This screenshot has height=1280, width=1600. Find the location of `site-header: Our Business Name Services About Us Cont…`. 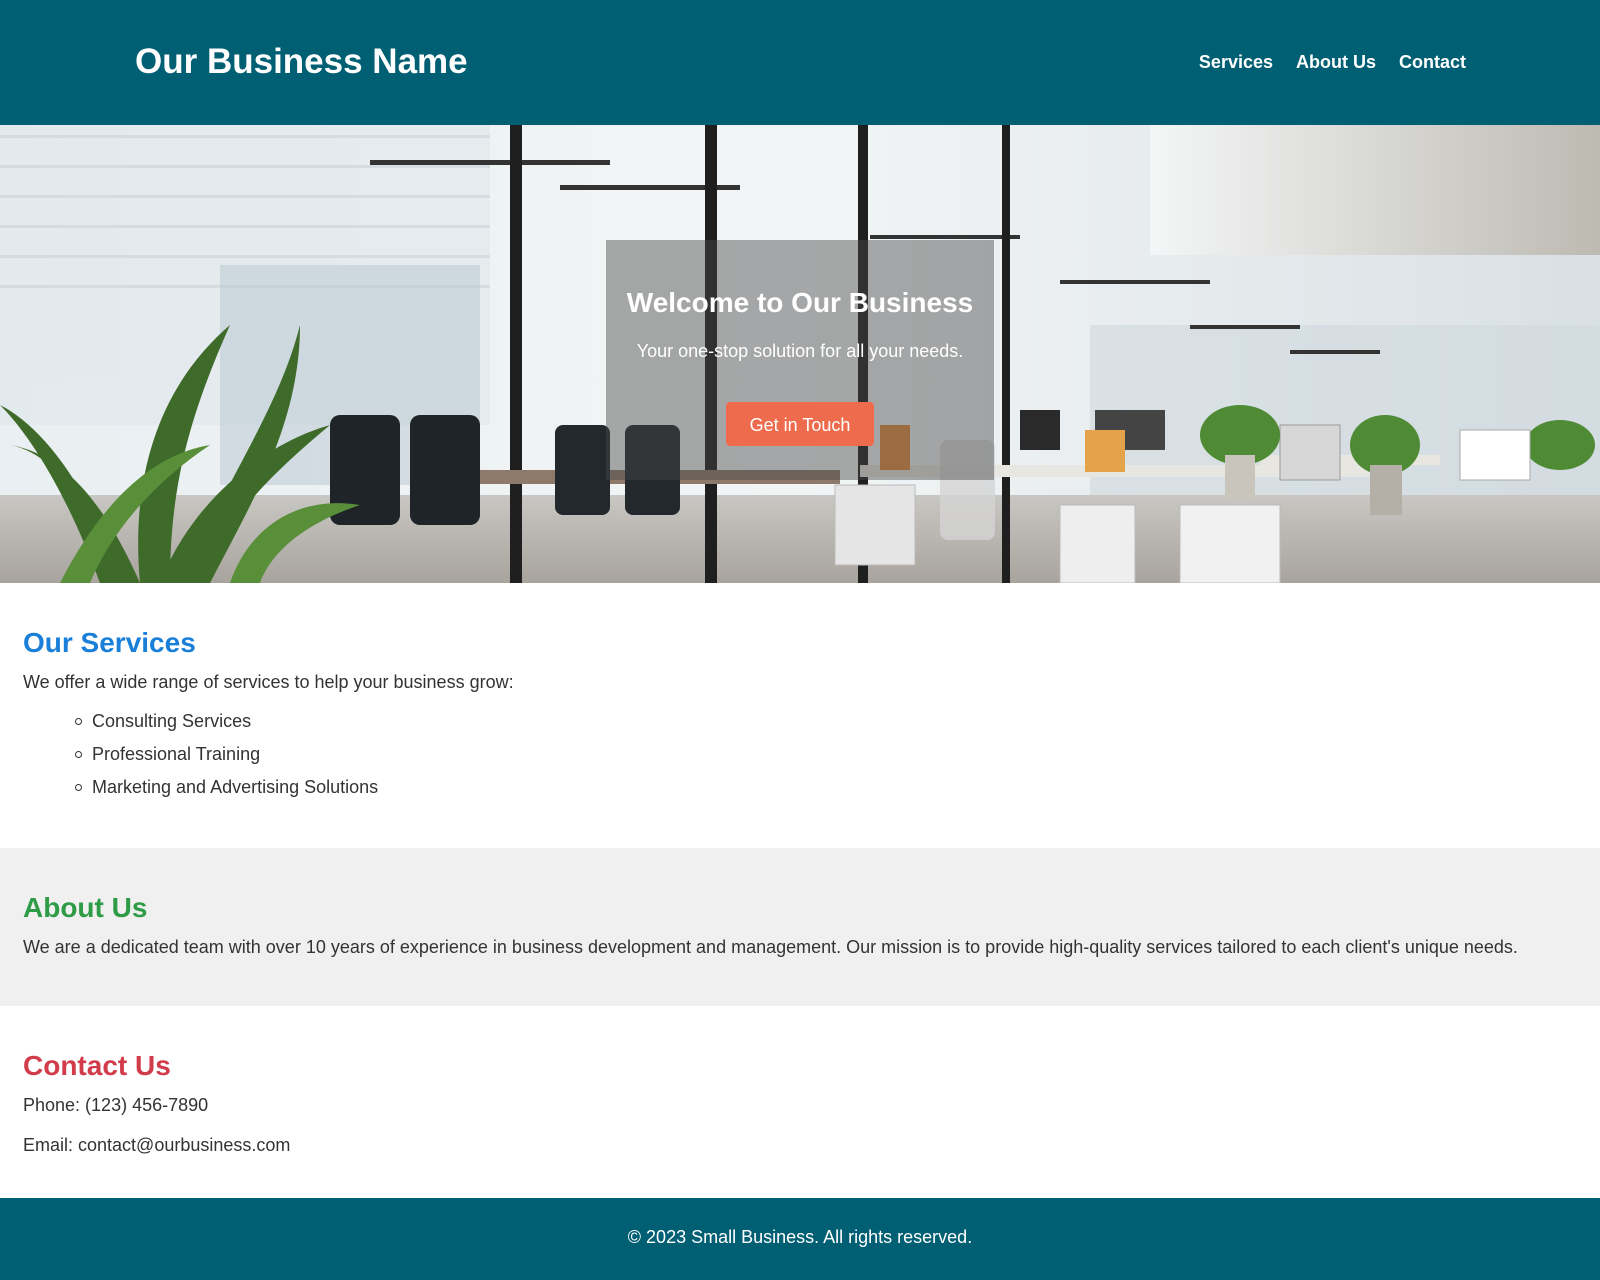

site-header: Our Business Name Services About Us Cont… is located at coordinates (800, 62).